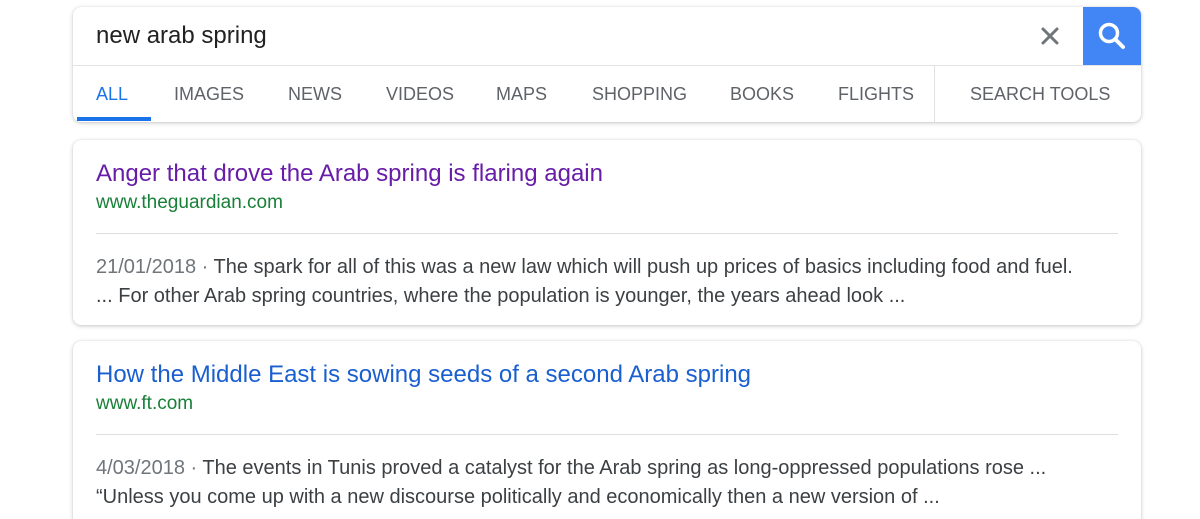 The image size is (1200, 519). What do you see at coordinates (144, 404) in the screenshot?
I see `result-url: www.ft.com` at bounding box center [144, 404].